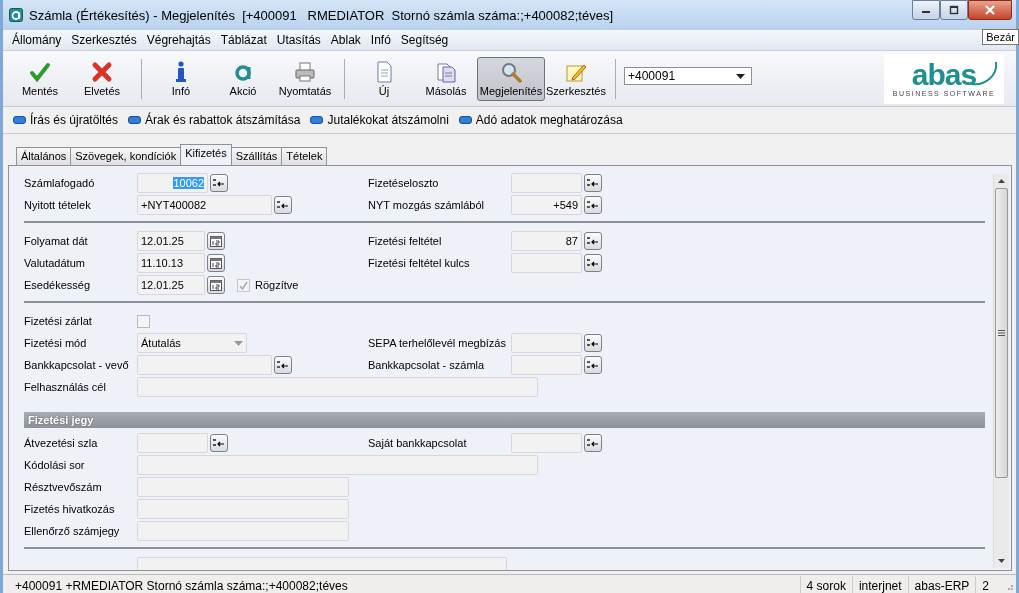  I want to click on tab: Kifizetés, so click(206, 154).